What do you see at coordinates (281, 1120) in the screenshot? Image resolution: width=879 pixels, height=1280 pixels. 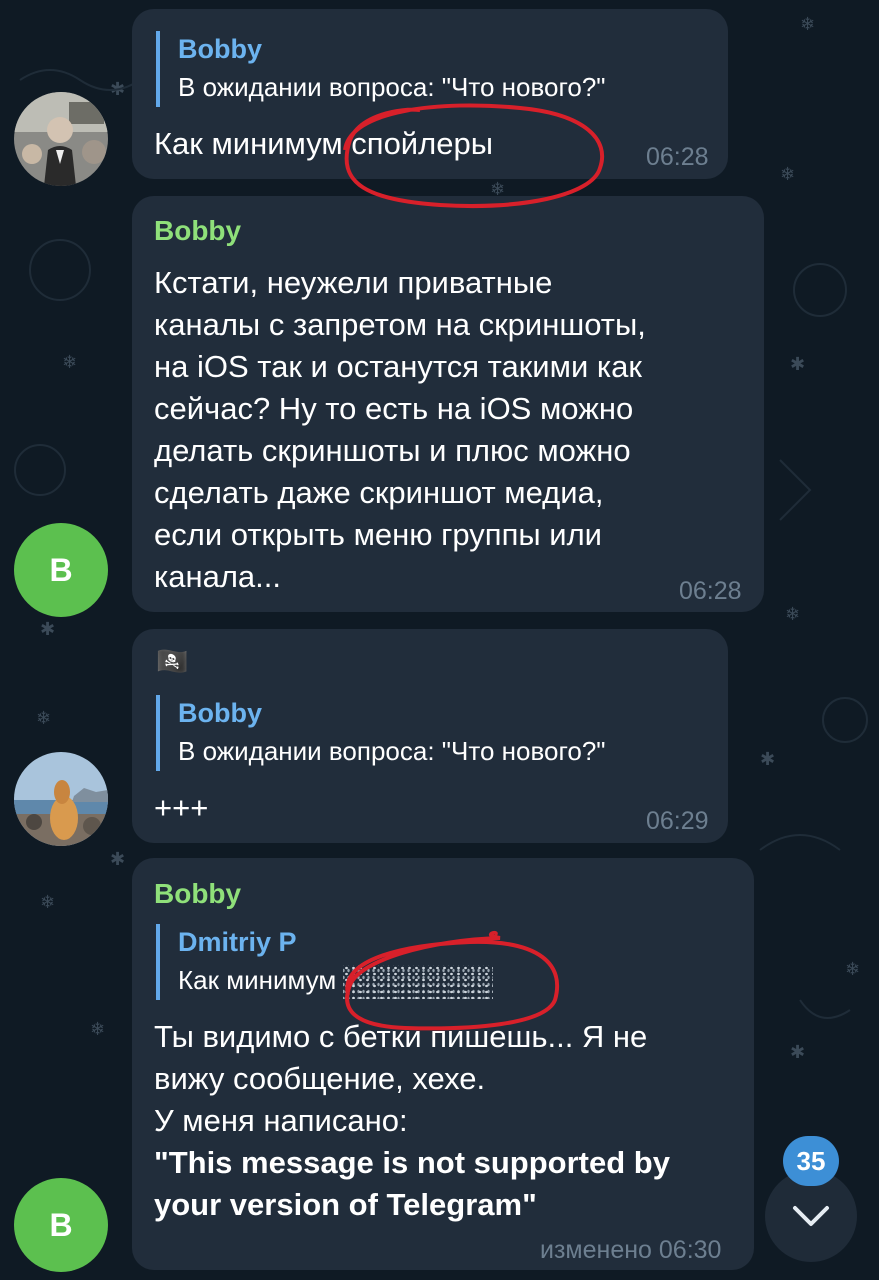 I see `message-line: У меня написано:` at bounding box center [281, 1120].